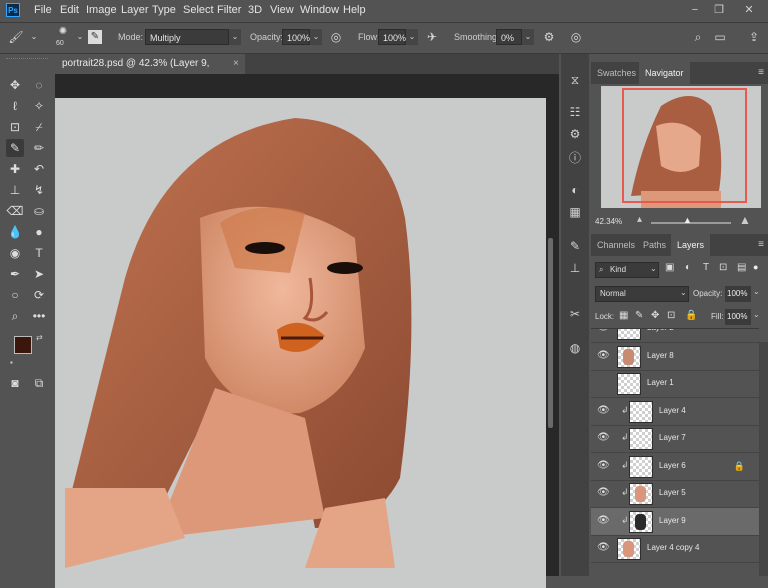 This screenshot has height=588, width=768. I want to click on zoom-out-icon: ▴, so click(639, 219).